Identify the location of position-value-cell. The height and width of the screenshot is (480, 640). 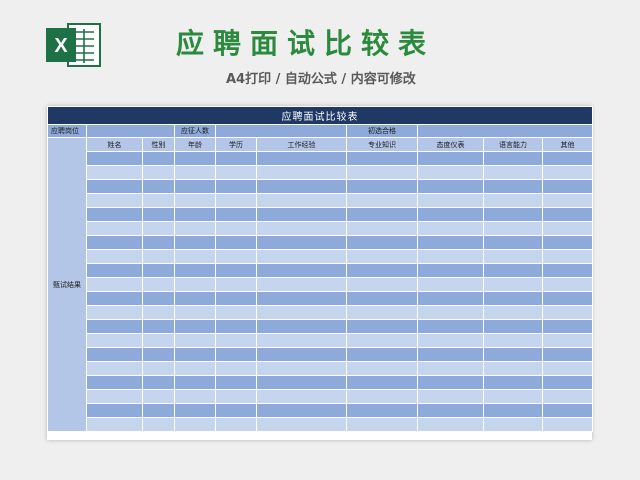
(130, 131).